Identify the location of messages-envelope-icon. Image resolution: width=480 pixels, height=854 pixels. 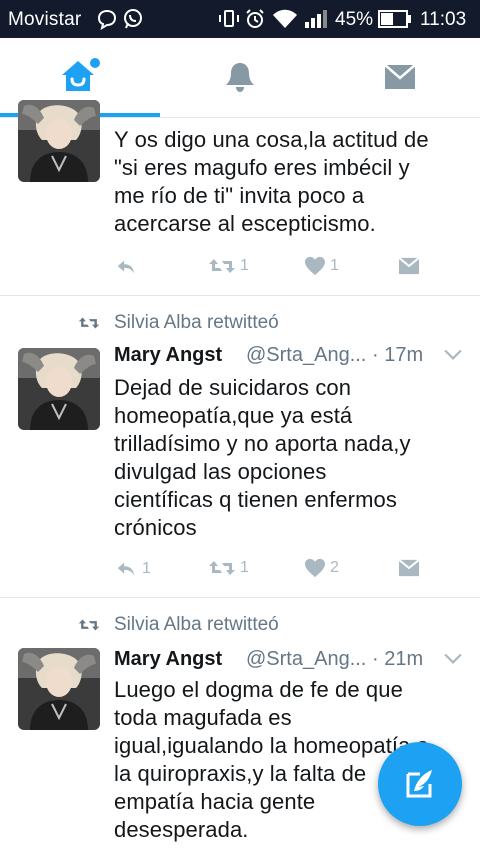
(400, 76).